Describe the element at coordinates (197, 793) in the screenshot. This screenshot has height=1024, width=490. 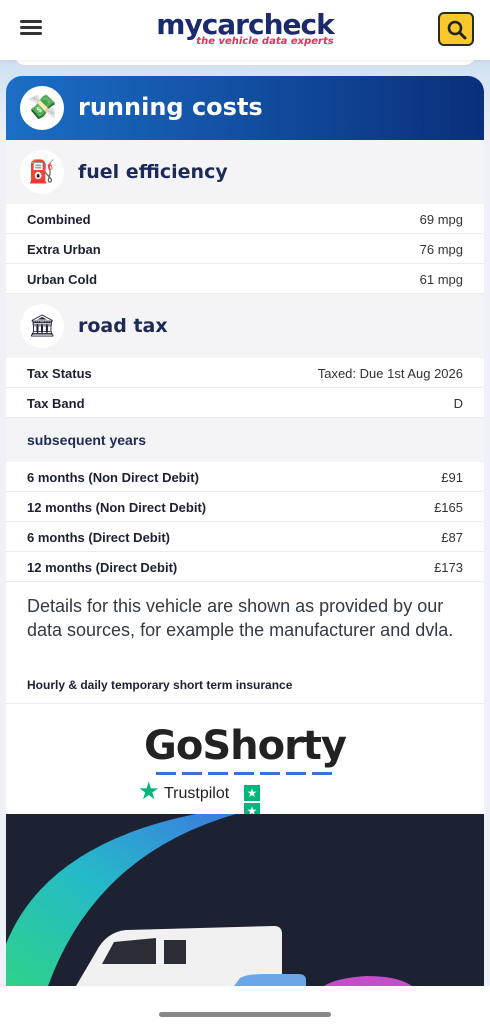
I see `trustpilot-label: Trustpilot` at that location.